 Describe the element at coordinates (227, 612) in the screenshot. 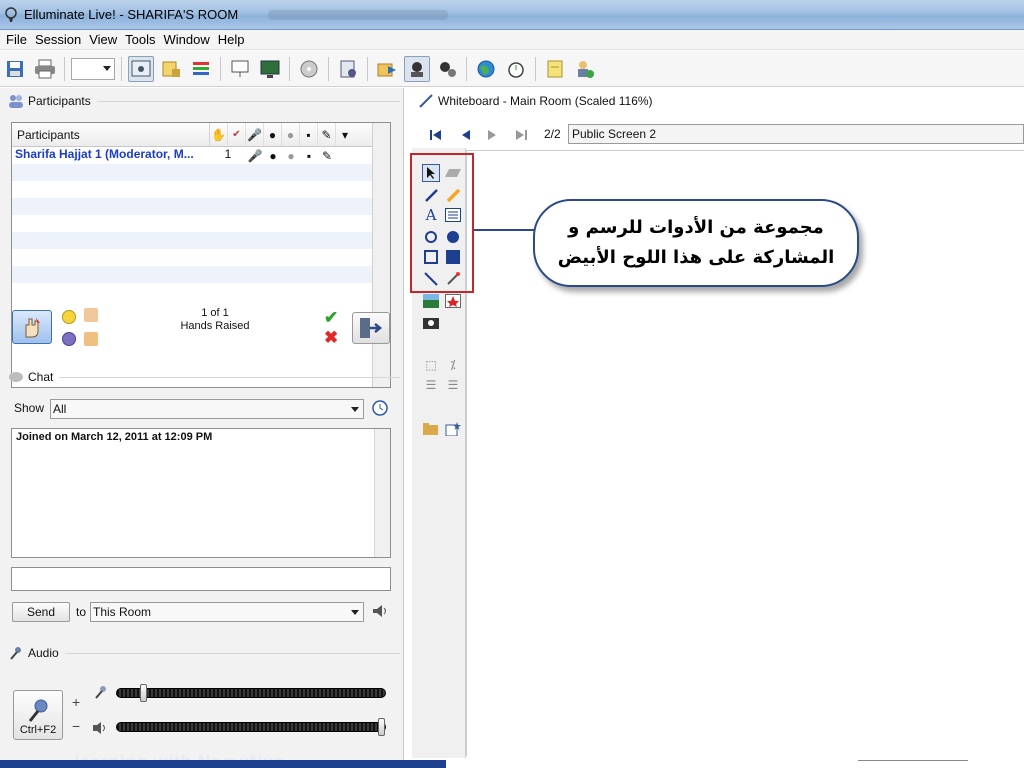

I see `recipient-select: This Room` at that location.